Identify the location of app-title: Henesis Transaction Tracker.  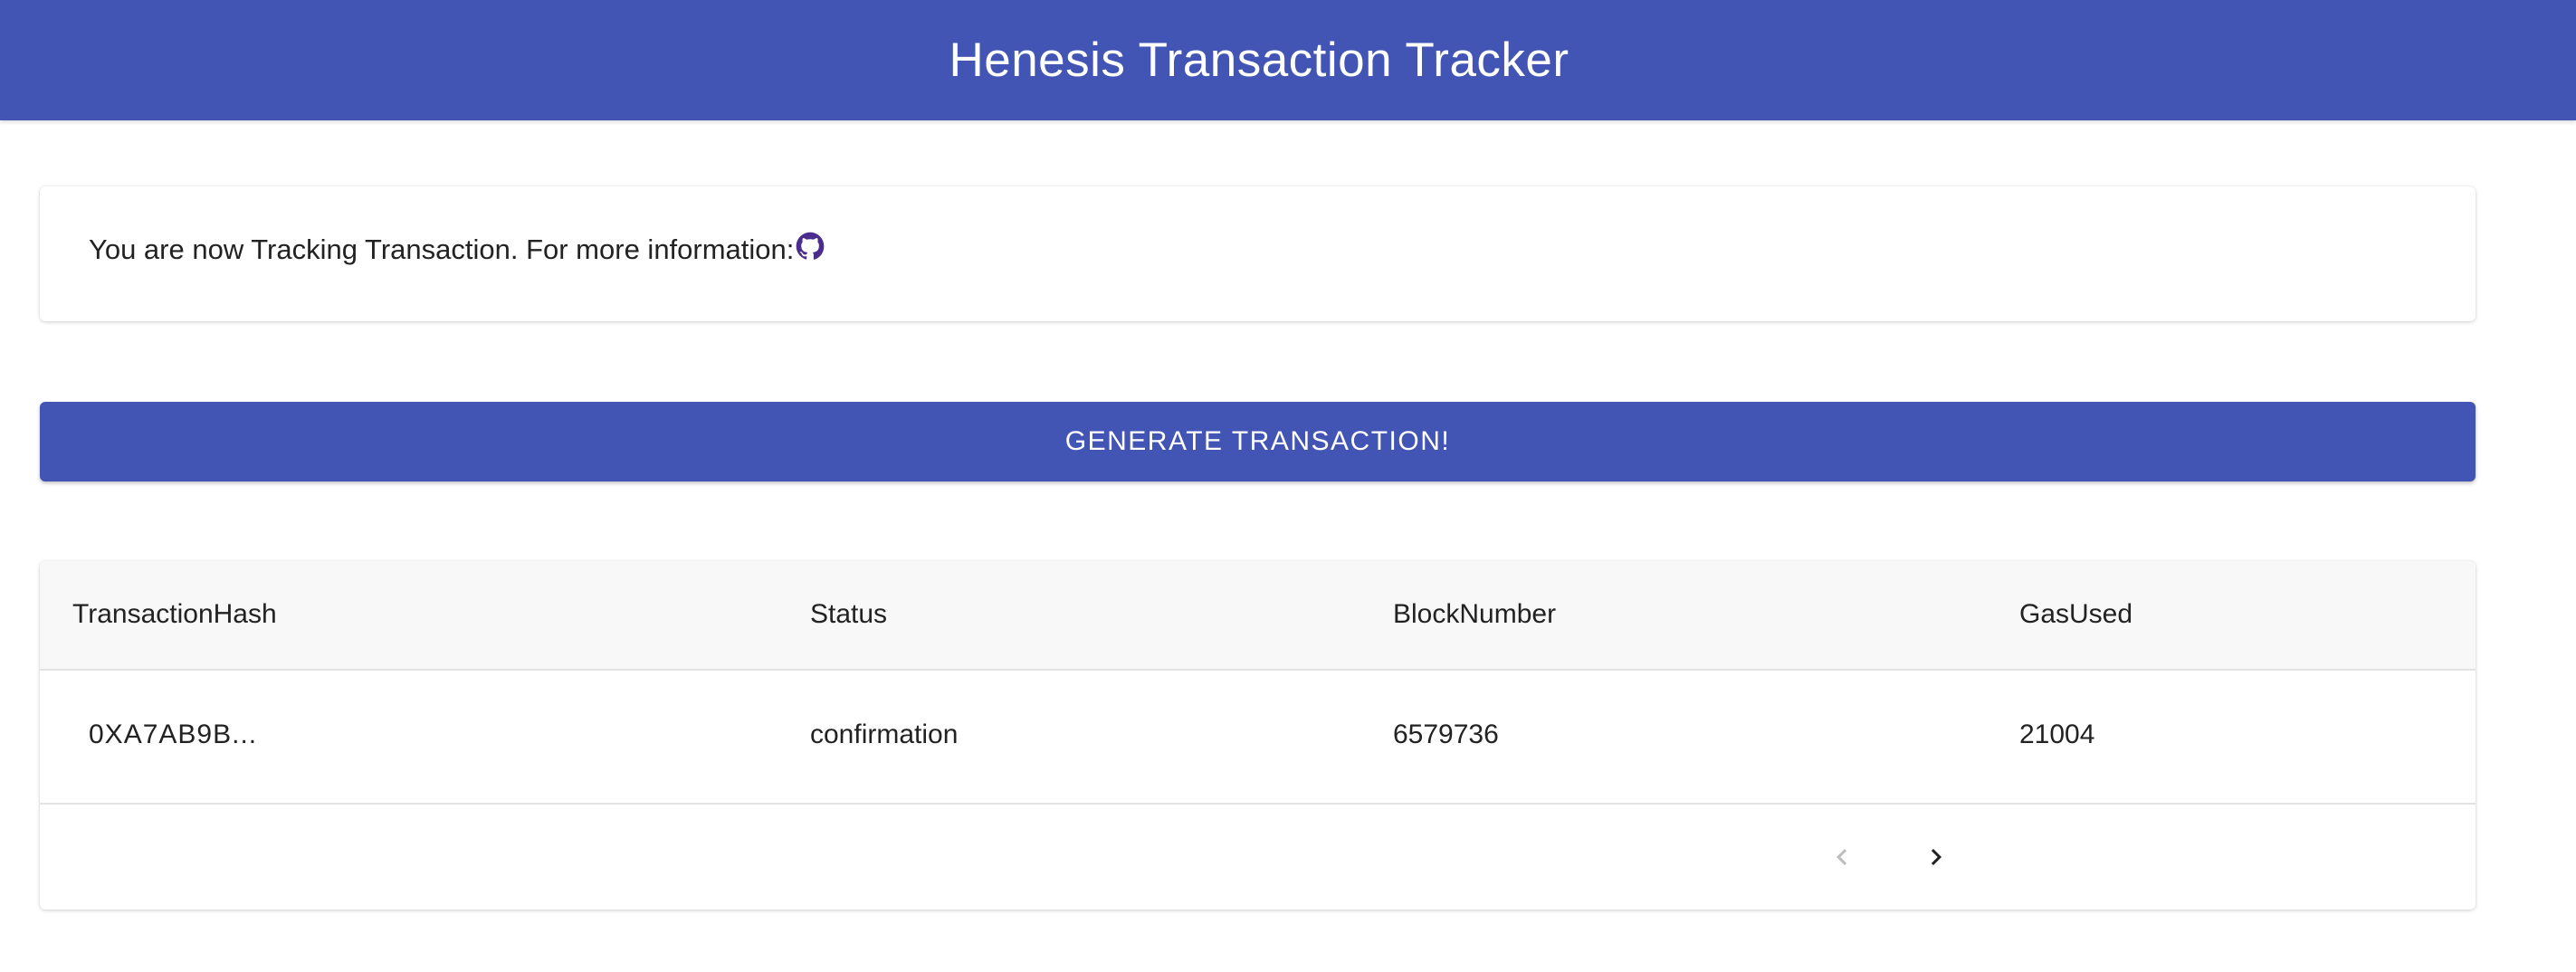
(1259, 60).